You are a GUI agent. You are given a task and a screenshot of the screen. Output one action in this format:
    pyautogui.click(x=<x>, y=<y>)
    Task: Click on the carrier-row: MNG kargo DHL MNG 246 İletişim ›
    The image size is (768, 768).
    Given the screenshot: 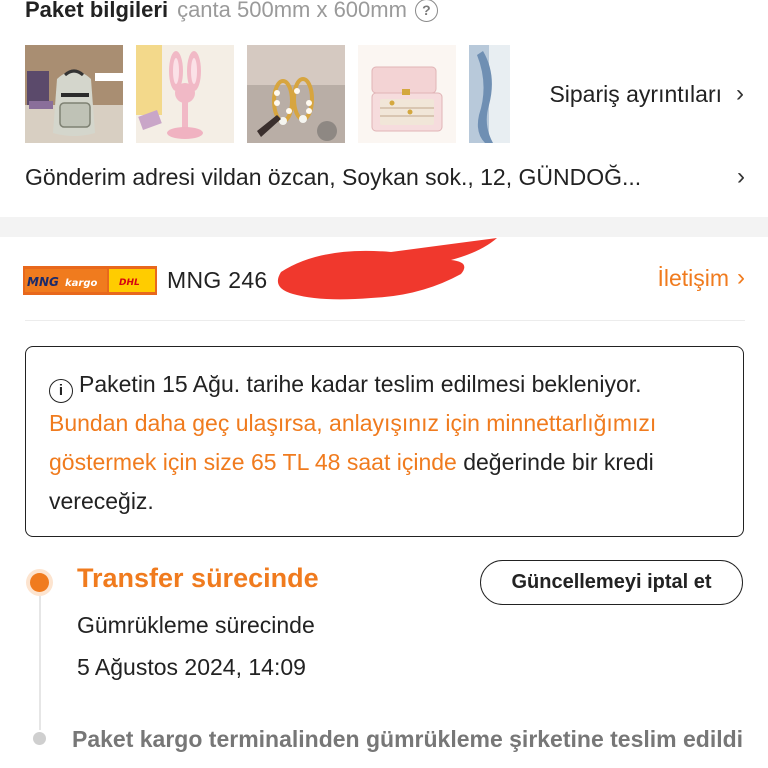 What is the action you would take?
    pyautogui.click(x=384, y=269)
    